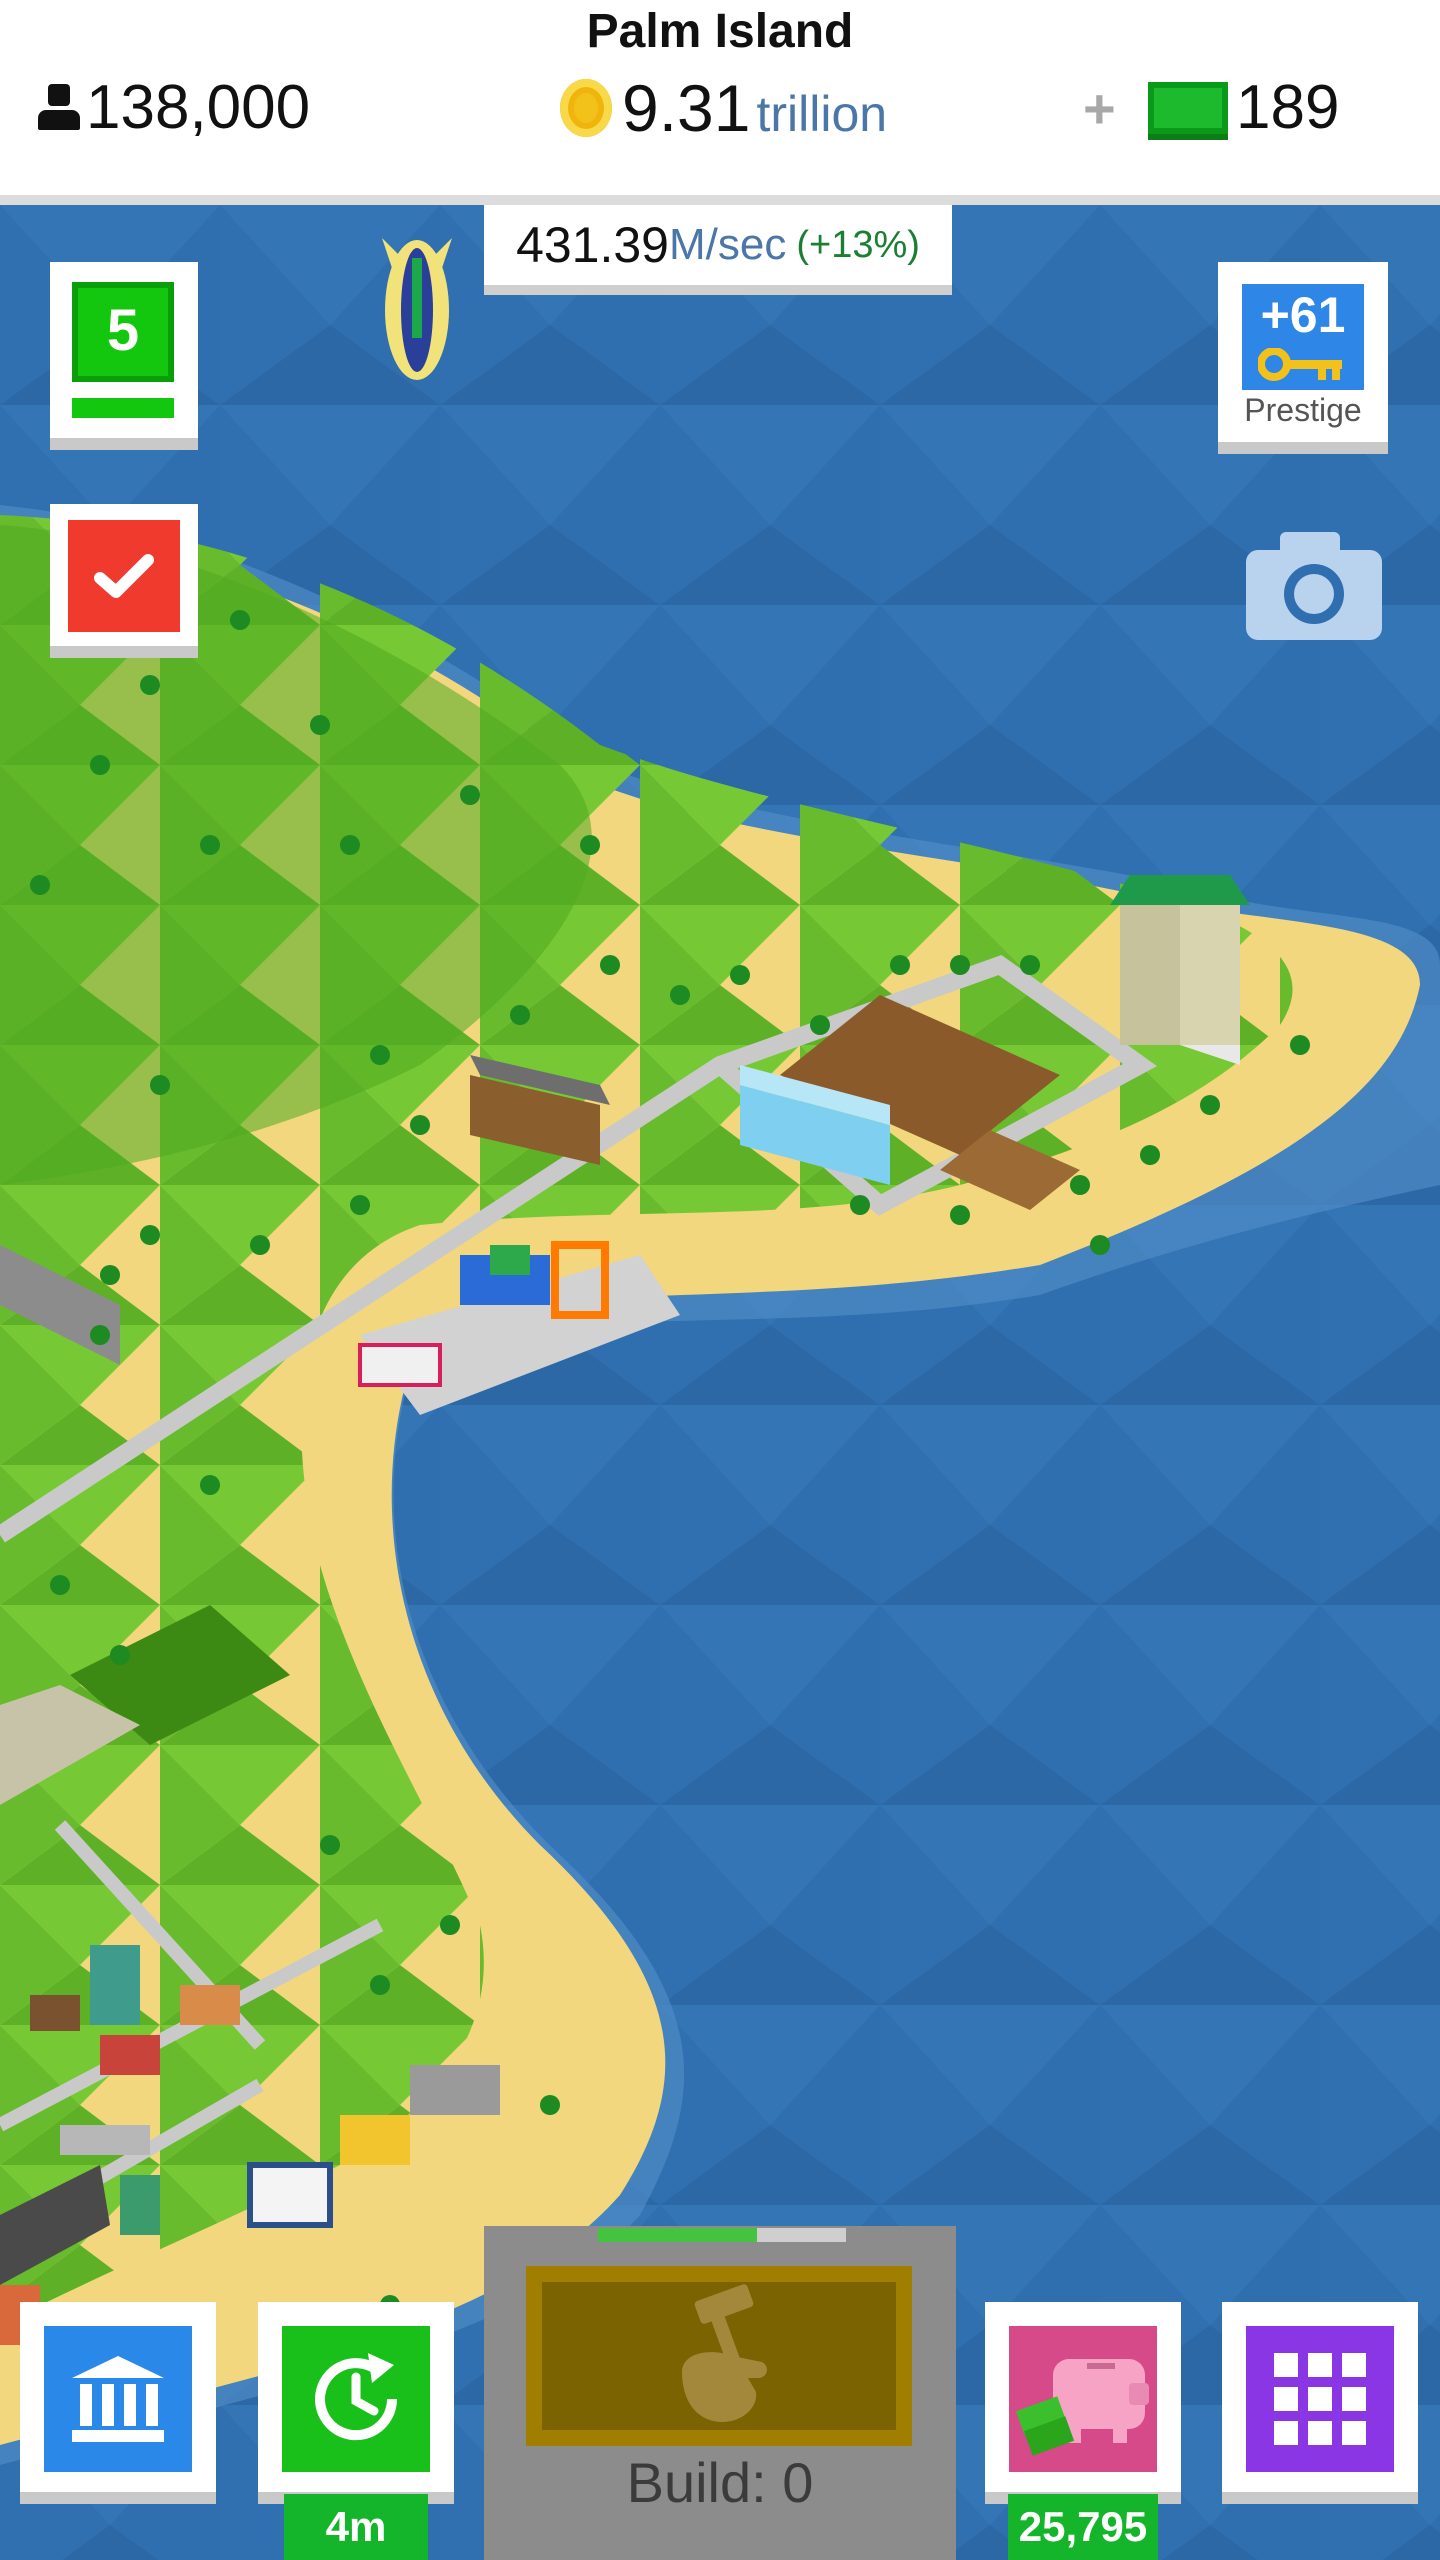 The height and width of the screenshot is (2560, 1440). I want to click on build-progress-bar, so click(722, 2235).